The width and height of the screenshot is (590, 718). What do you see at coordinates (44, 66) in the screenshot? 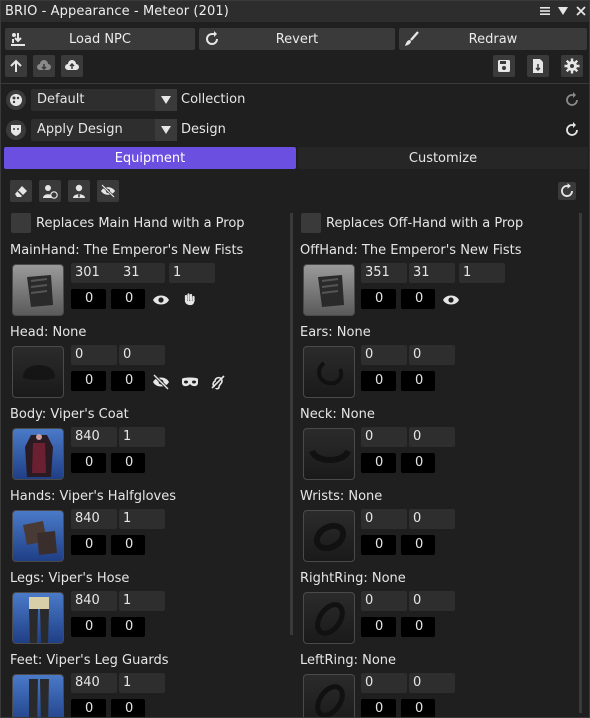
I see `cloud-download-button` at bounding box center [44, 66].